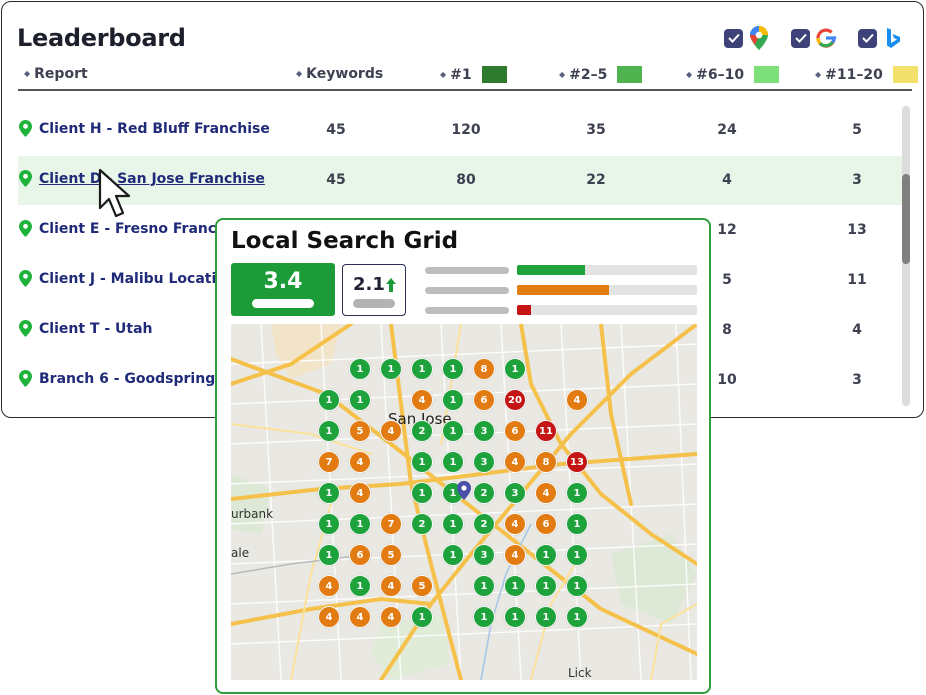 The width and height of the screenshot is (926, 695). Describe the element at coordinates (577, 462) in the screenshot. I see `grid-rank-dot: 13` at that location.